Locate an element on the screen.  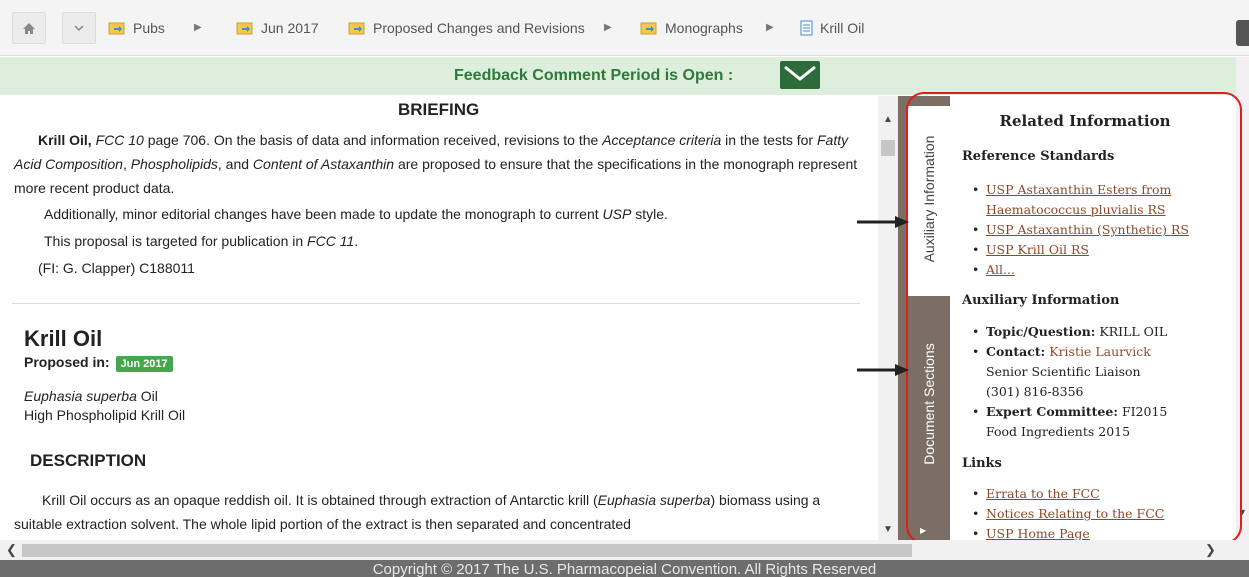
breadcrumb-pubs: Pubs is located at coordinates (136, 28).